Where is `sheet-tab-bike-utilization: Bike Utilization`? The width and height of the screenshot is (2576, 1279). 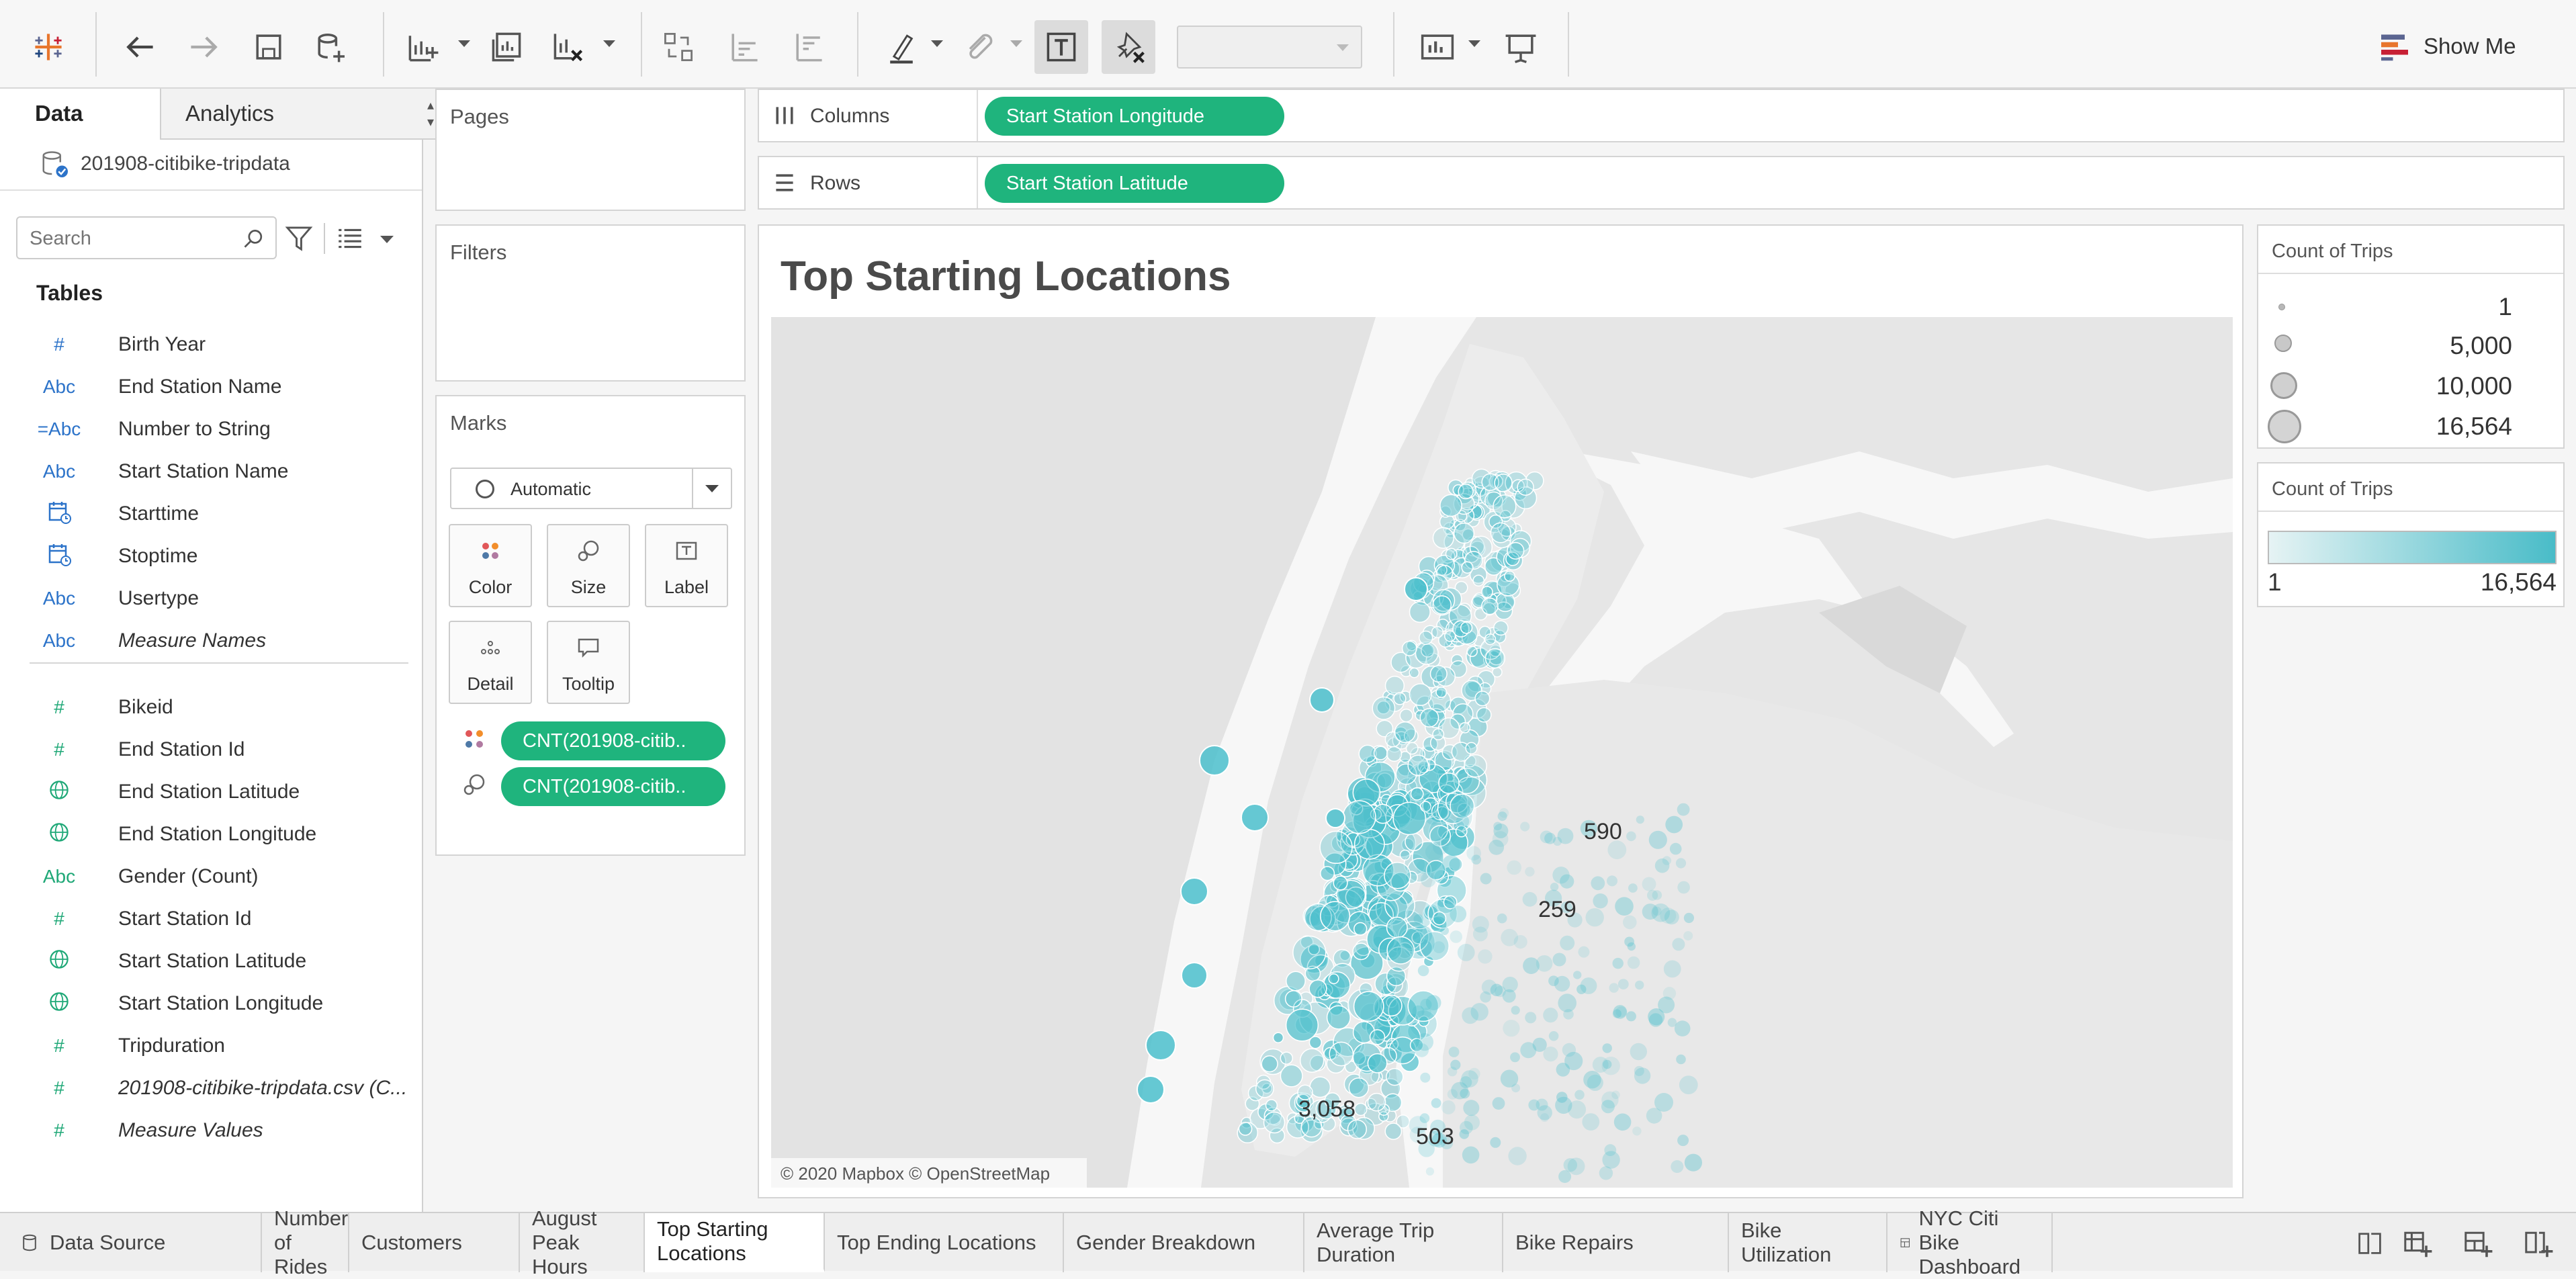 sheet-tab-bike-utilization: Bike Utilization is located at coordinates (1808, 1242).